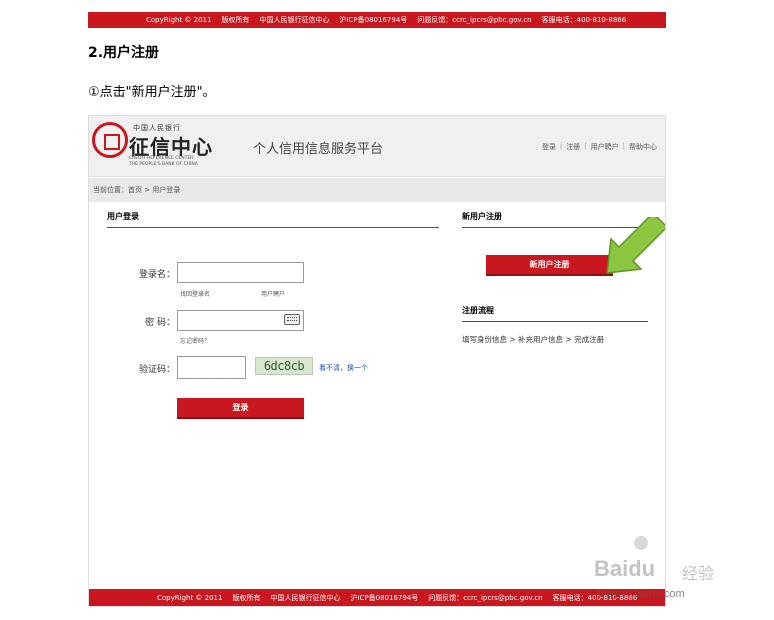 This screenshot has height=620, width=774. I want to click on baidu-paw-icon, so click(641, 543).